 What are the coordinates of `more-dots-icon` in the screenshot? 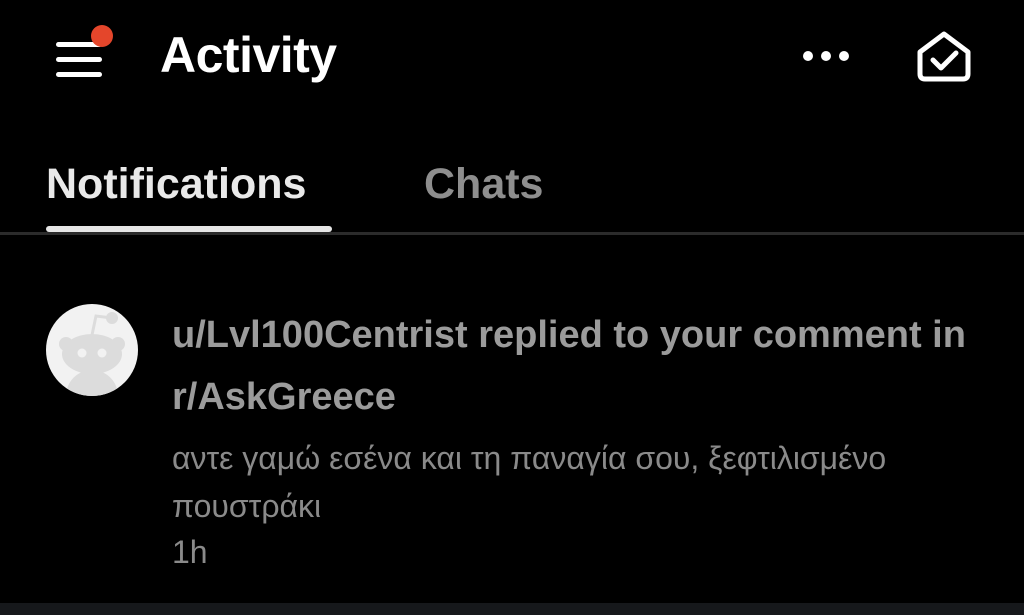 It's located at (826, 56).